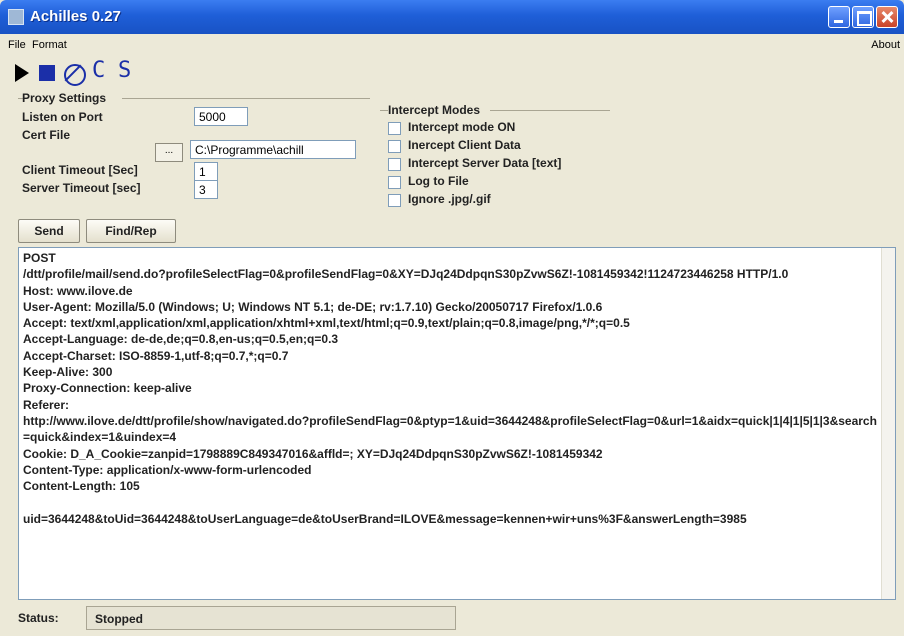  I want to click on listen-port-label: Listen on Port, so click(62, 117).